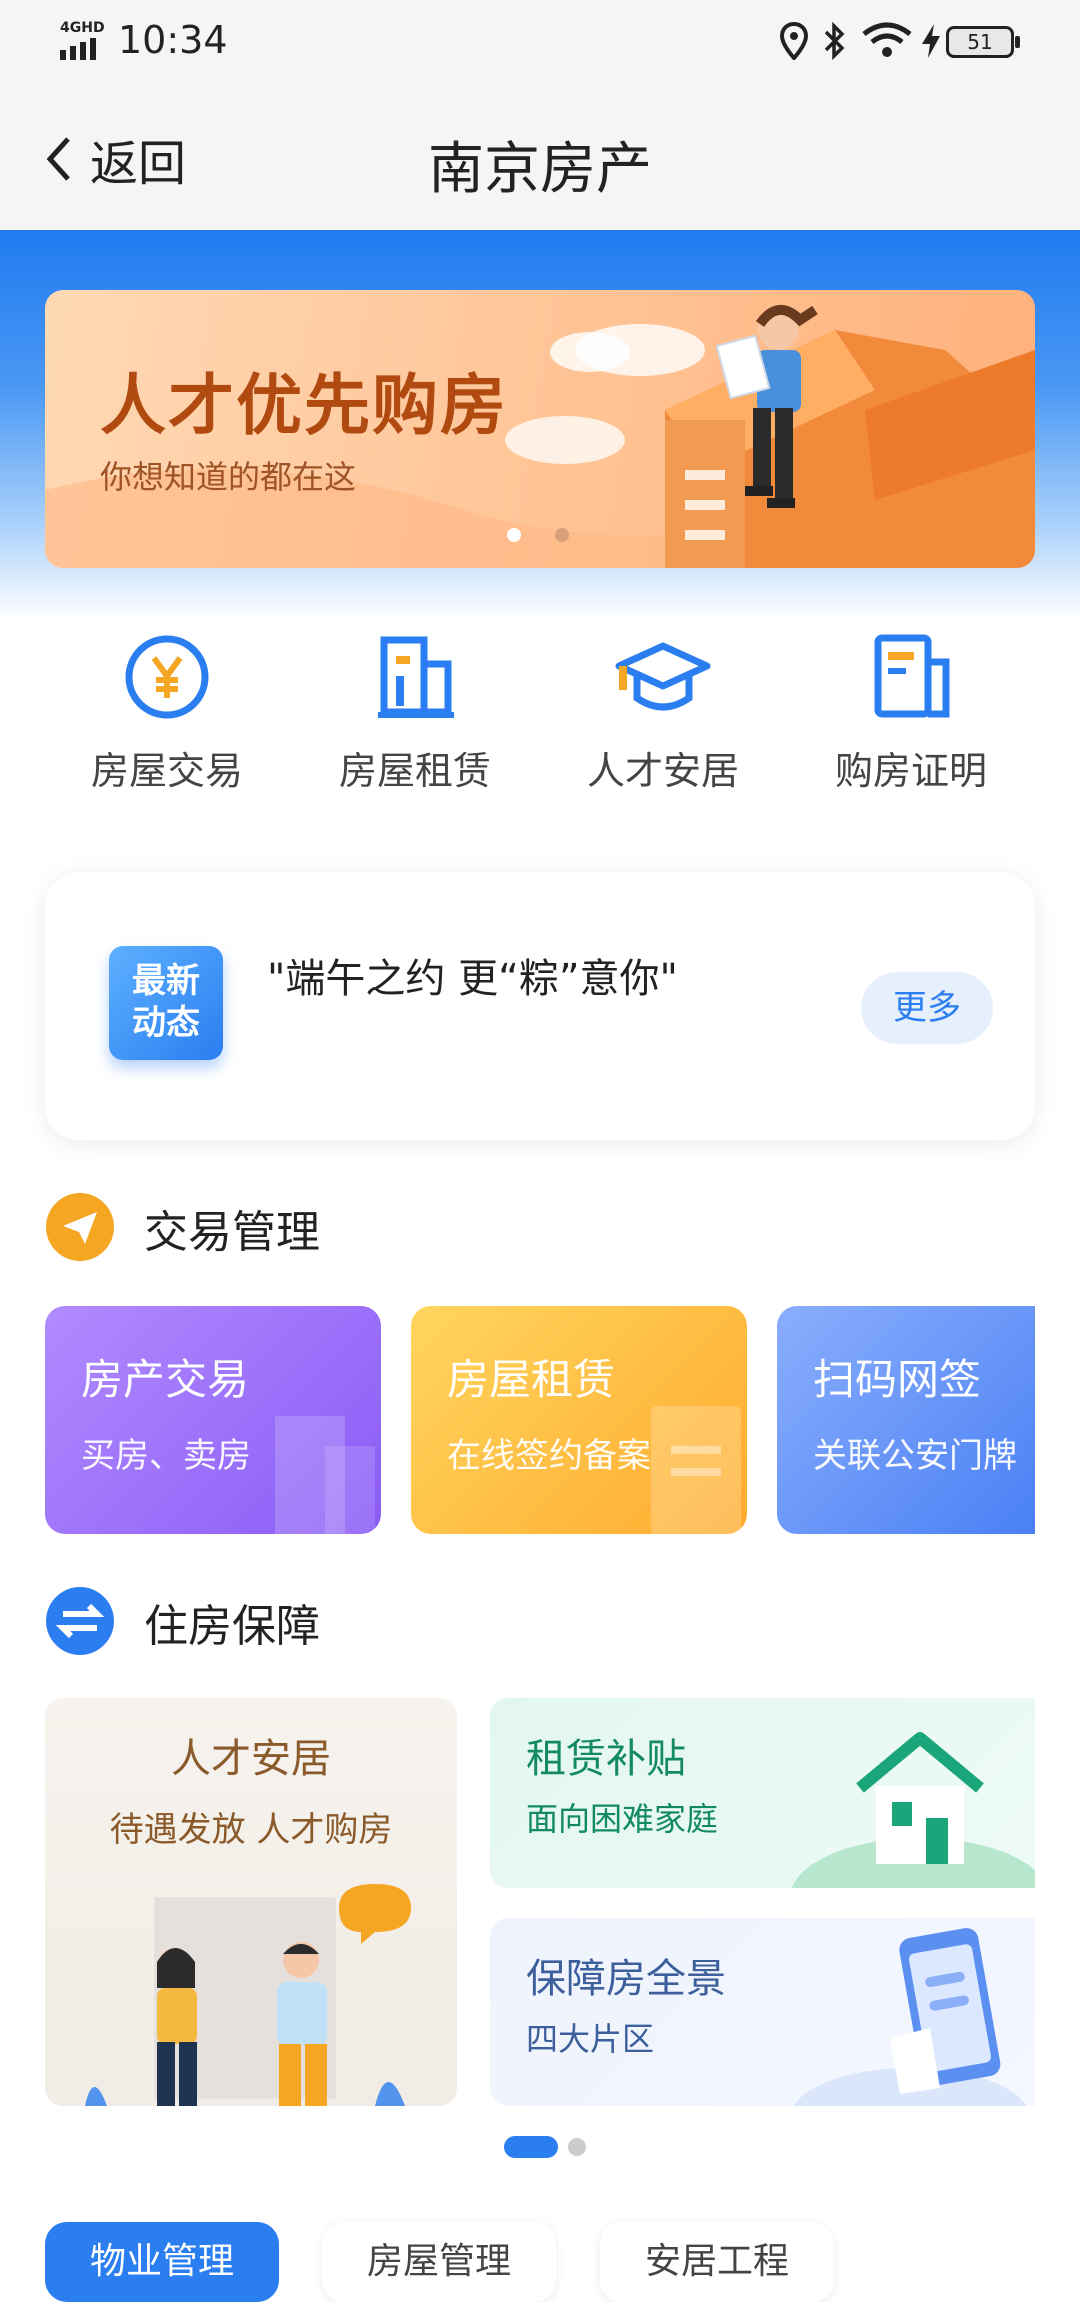 Image resolution: width=1080 pixels, height=2302 pixels. What do you see at coordinates (906, 1420) in the screenshot?
I see `trade-card-scan-sign: 扫码网签 关联公安门牌` at bounding box center [906, 1420].